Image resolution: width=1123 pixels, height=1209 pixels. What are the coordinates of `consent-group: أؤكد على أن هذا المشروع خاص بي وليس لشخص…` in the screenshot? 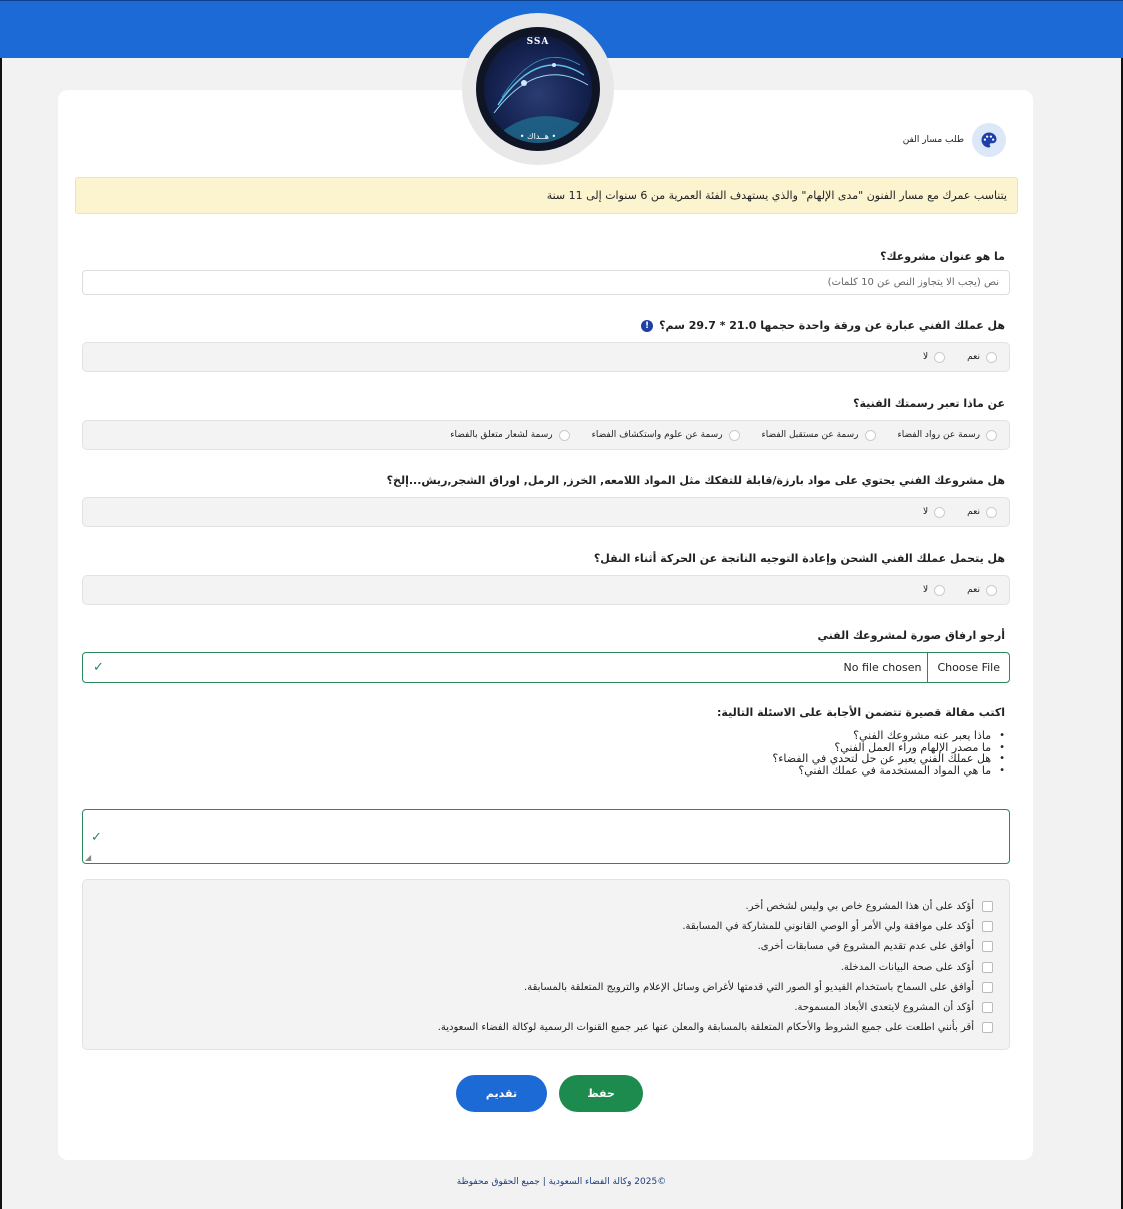 It's located at (546, 964).